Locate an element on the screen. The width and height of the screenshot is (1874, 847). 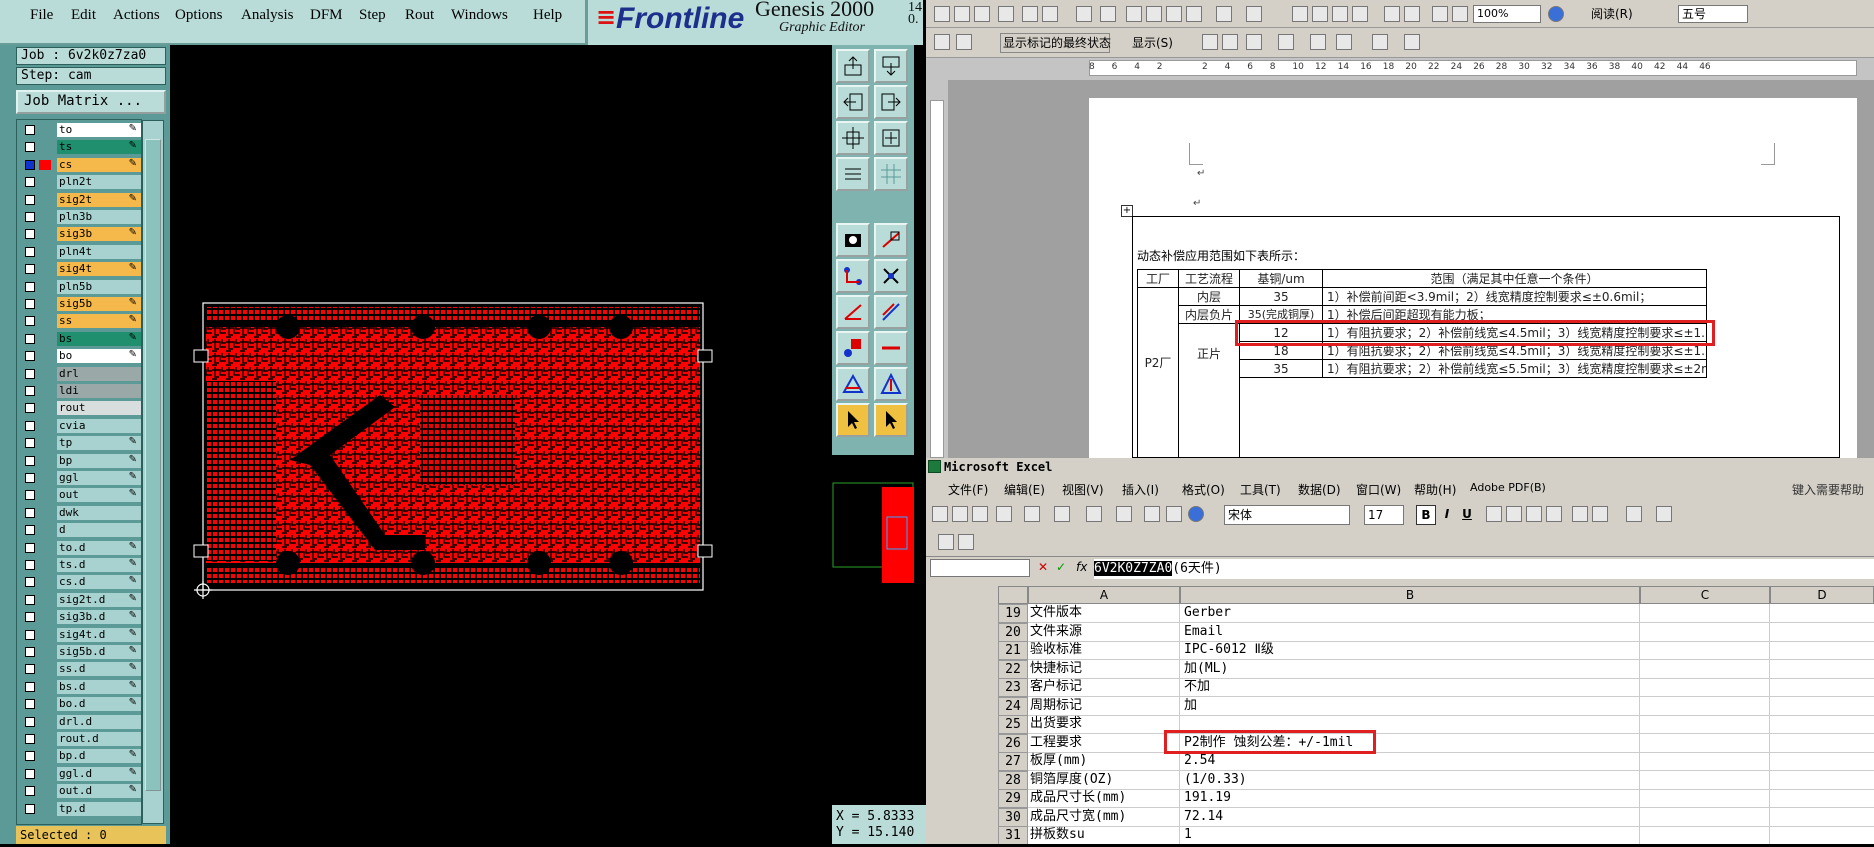
row-number: 28 is located at coordinates (1013, 780).